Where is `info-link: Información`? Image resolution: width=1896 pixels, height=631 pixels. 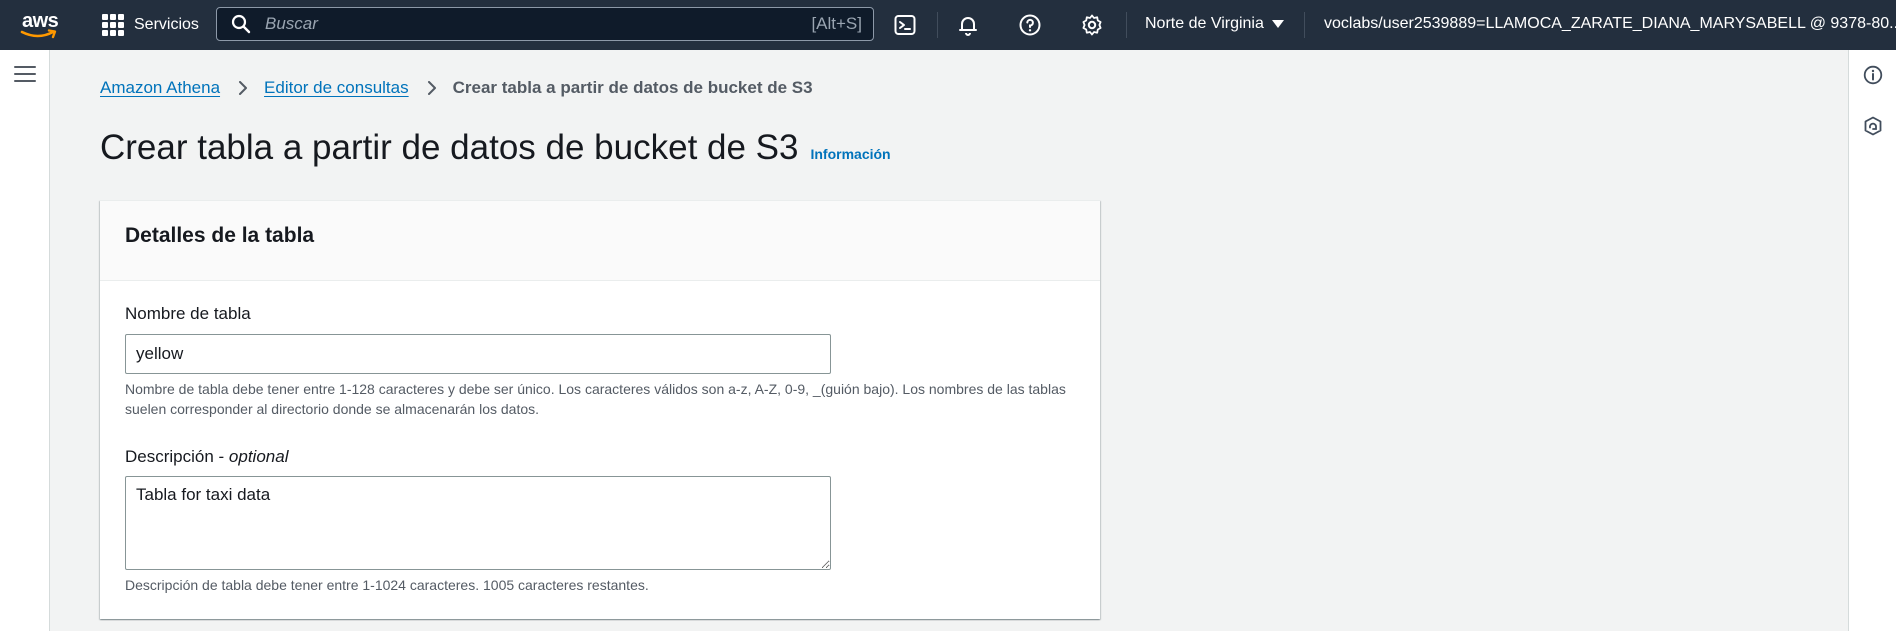 info-link: Información is located at coordinates (850, 154).